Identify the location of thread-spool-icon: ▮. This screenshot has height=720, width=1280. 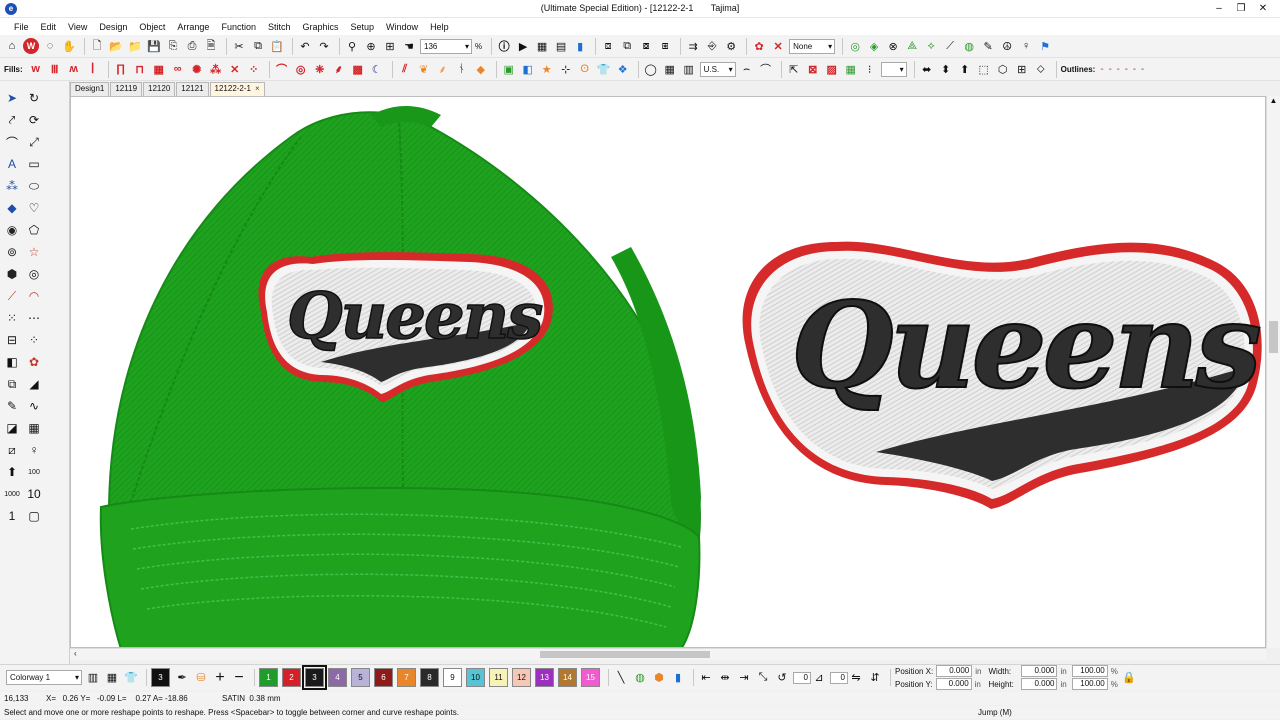
(580, 46).